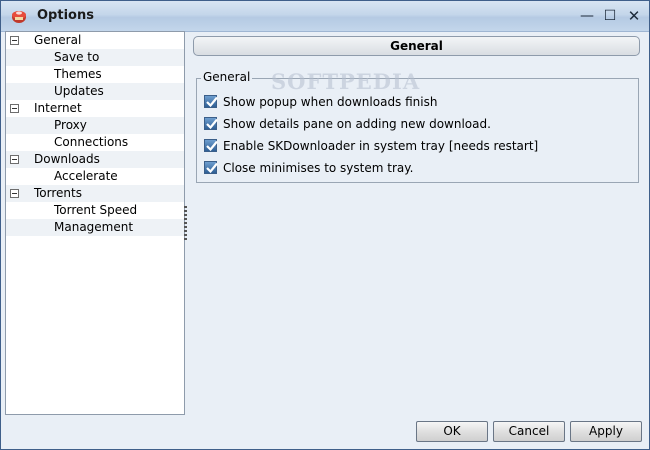 The height and width of the screenshot is (450, 650). I want to click on tree-item-updates: Updates, so click(95, 91).